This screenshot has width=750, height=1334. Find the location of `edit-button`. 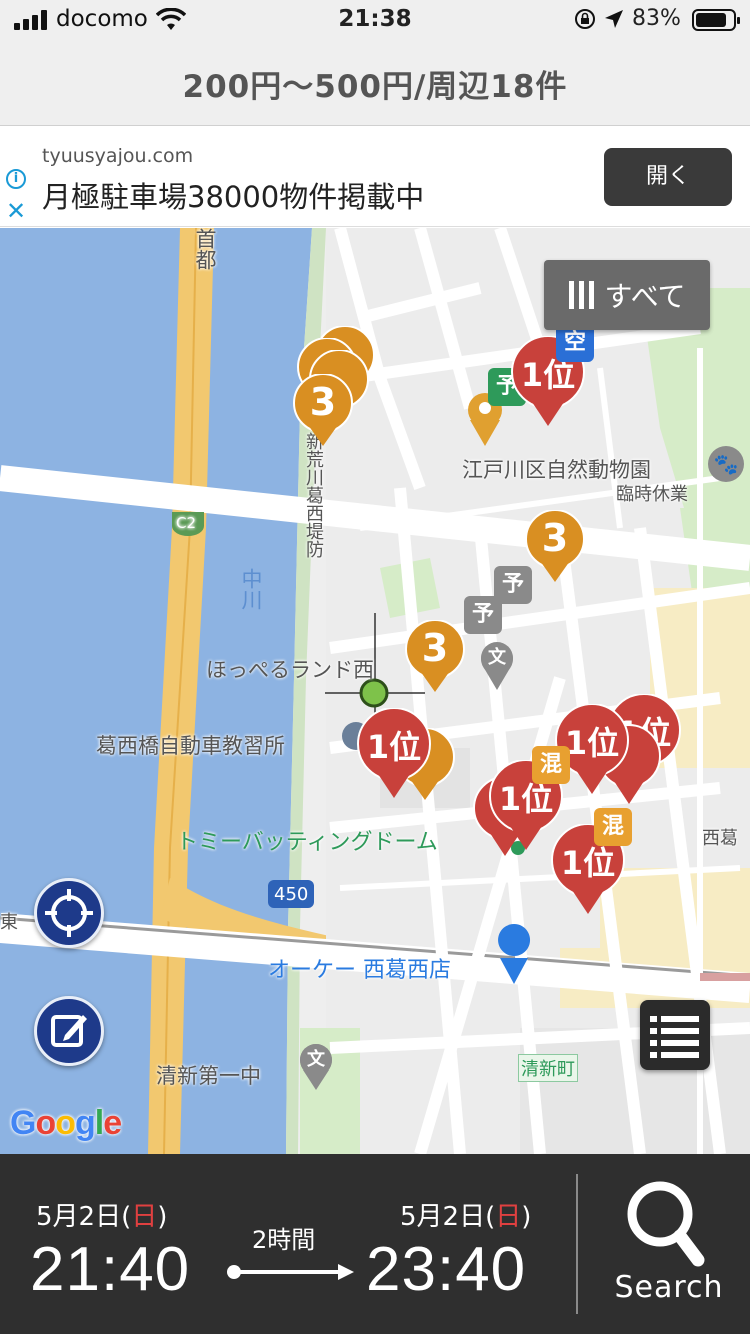

edit-button is located at coordinates (69, 1031).